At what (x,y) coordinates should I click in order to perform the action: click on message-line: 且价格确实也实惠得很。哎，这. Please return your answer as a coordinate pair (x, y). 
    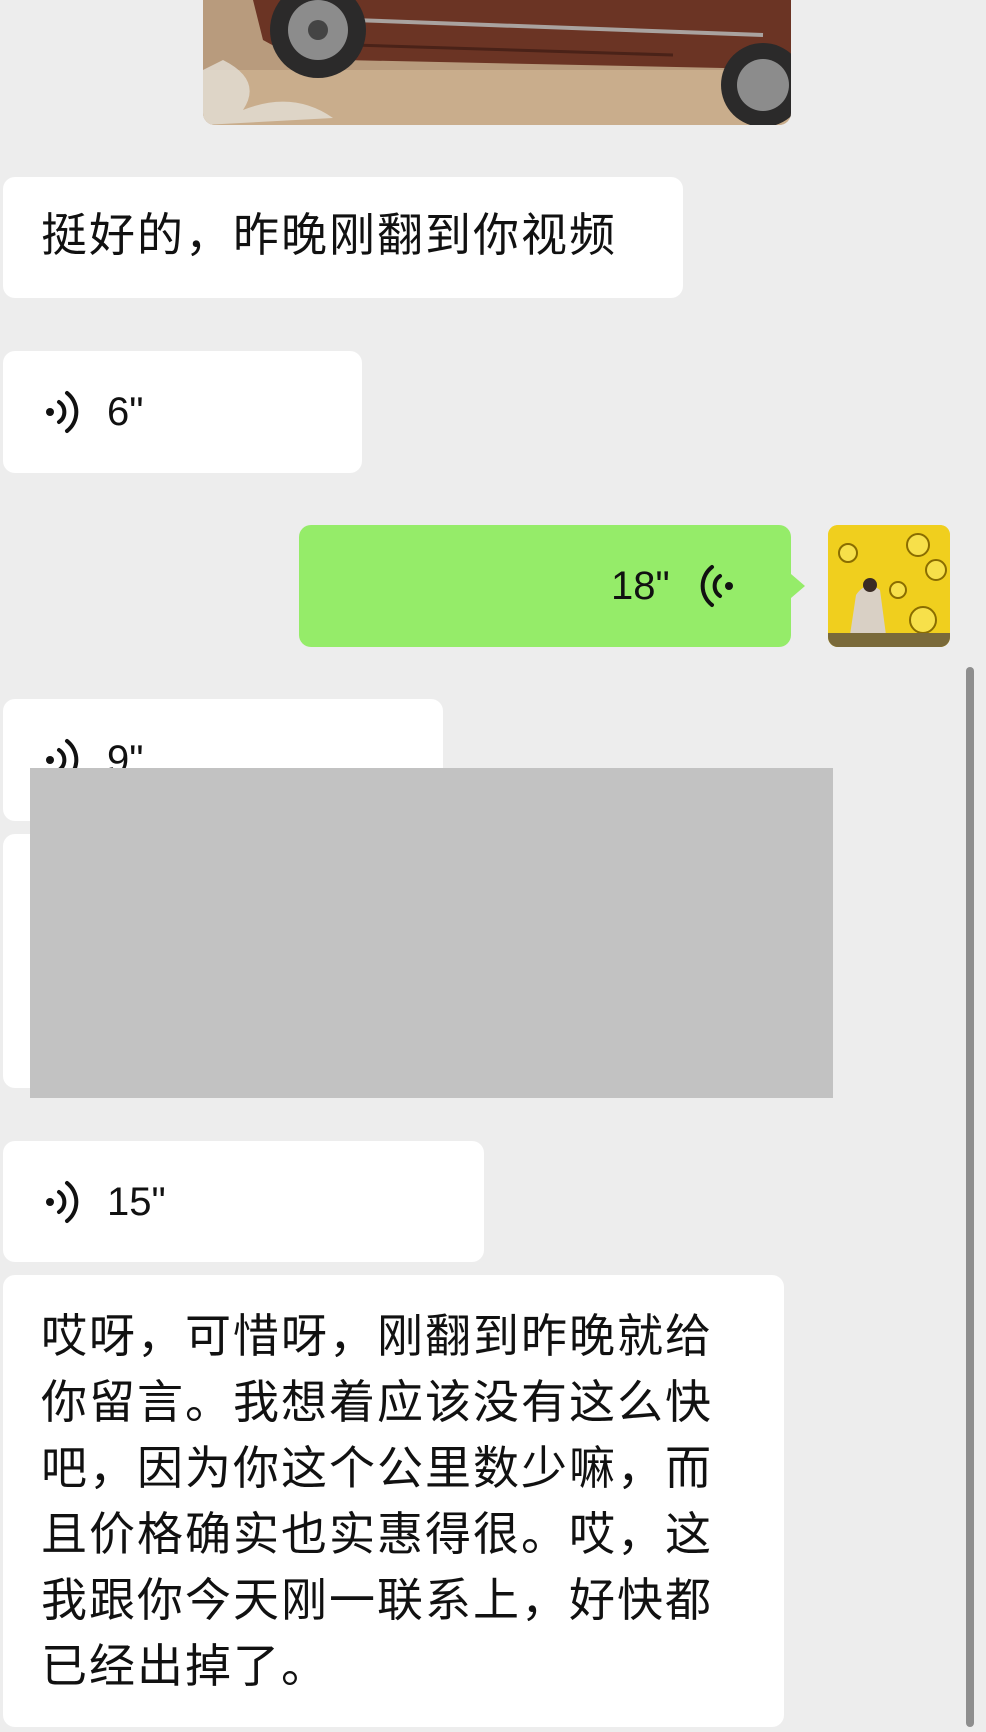
    Looking at the image, I should click on (377, 1534).